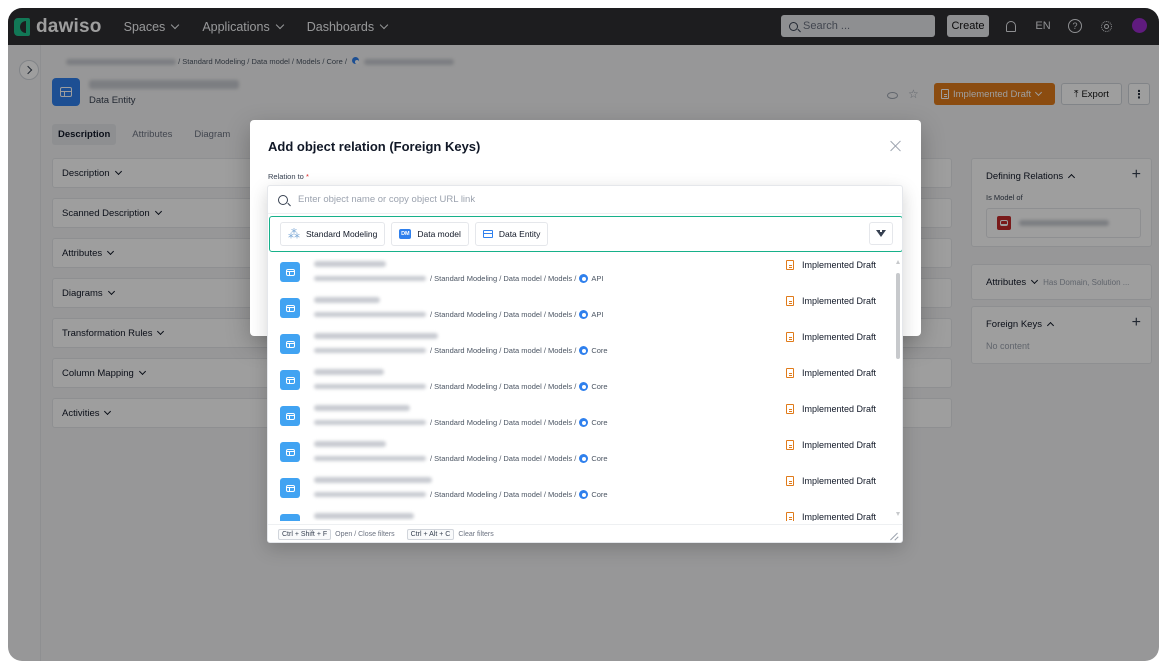 This screenshot has height=661, width=1159. What do you see at coordinates (895, 536) in the screenshot?
I see `resize-handle-icon` at bounding box center [895, 536].